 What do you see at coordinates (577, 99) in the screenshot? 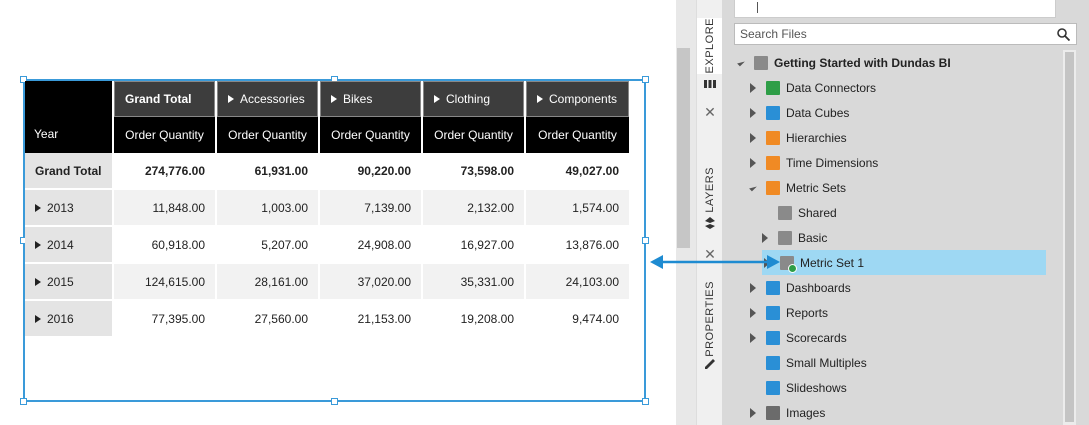
I see `column-header-components: Components` at bounding box center [577, 99].